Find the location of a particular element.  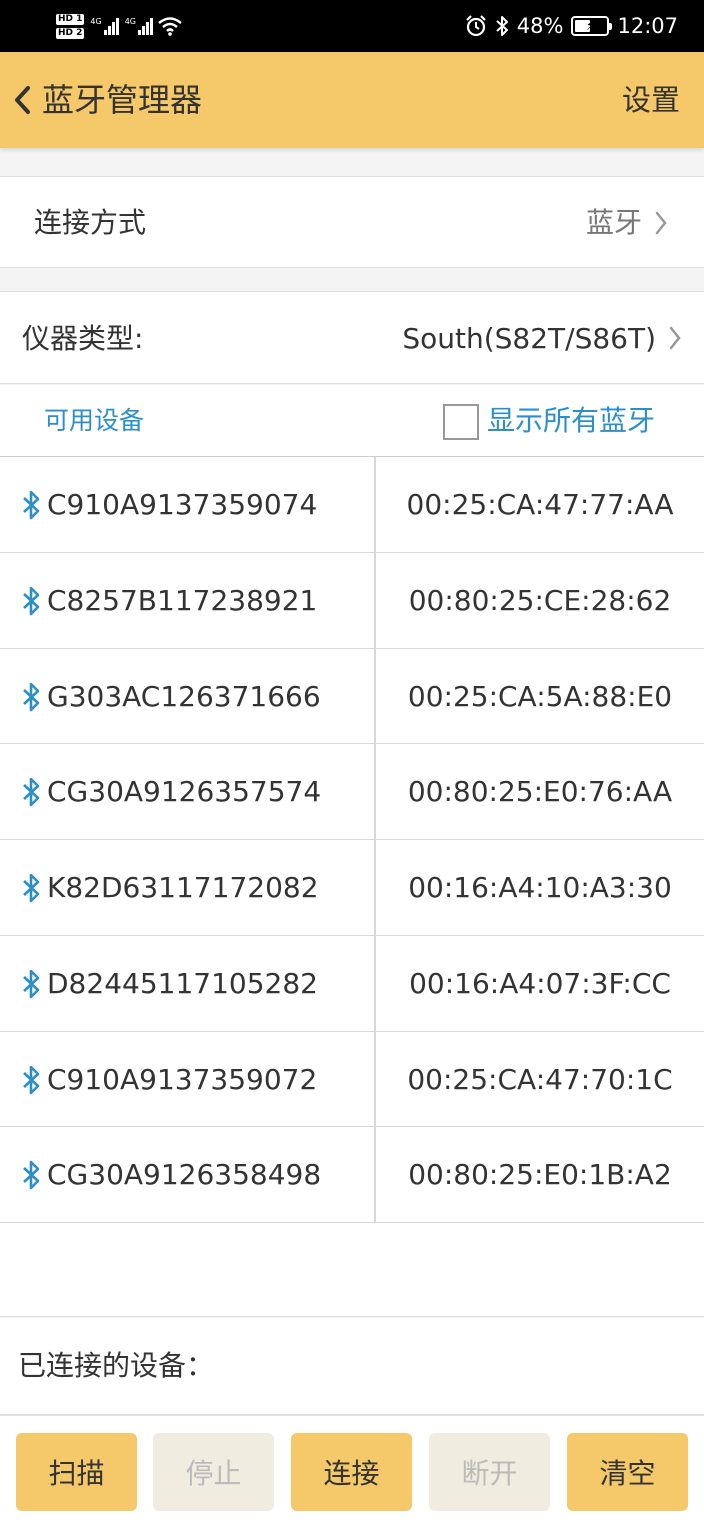

show-all-bluetooth-label: 显示所有蓝牙 is located at coordinates (571, 421).